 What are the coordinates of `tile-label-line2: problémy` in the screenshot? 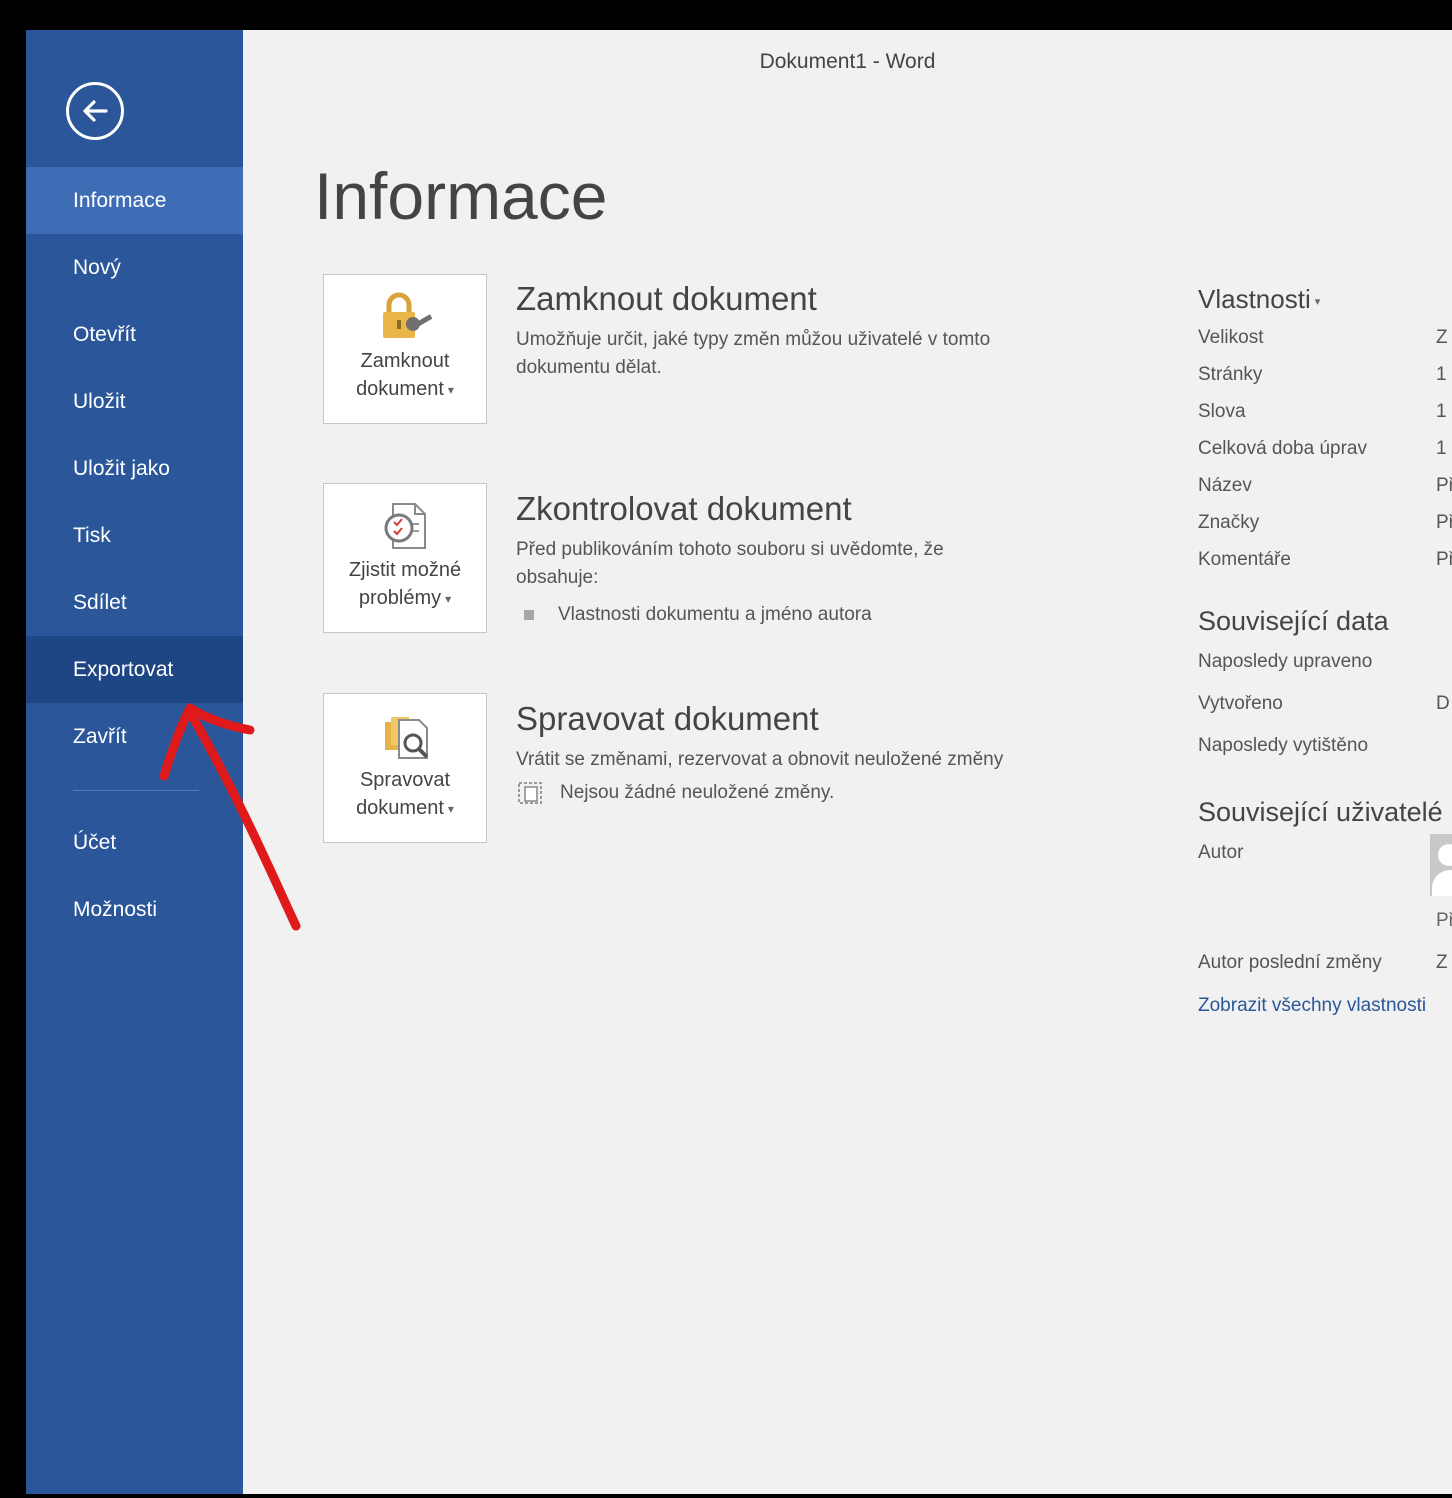 It's located at (400, 598).